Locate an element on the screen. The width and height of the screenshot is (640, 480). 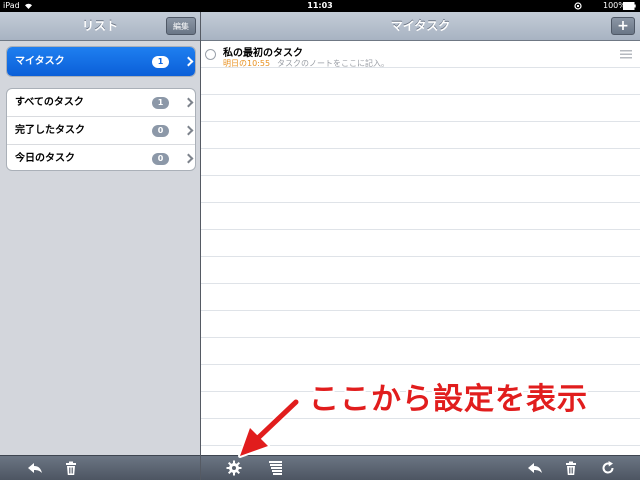
list-item-completed-tasks: 完了したタスク 0 is located at coordinates (101, 131).